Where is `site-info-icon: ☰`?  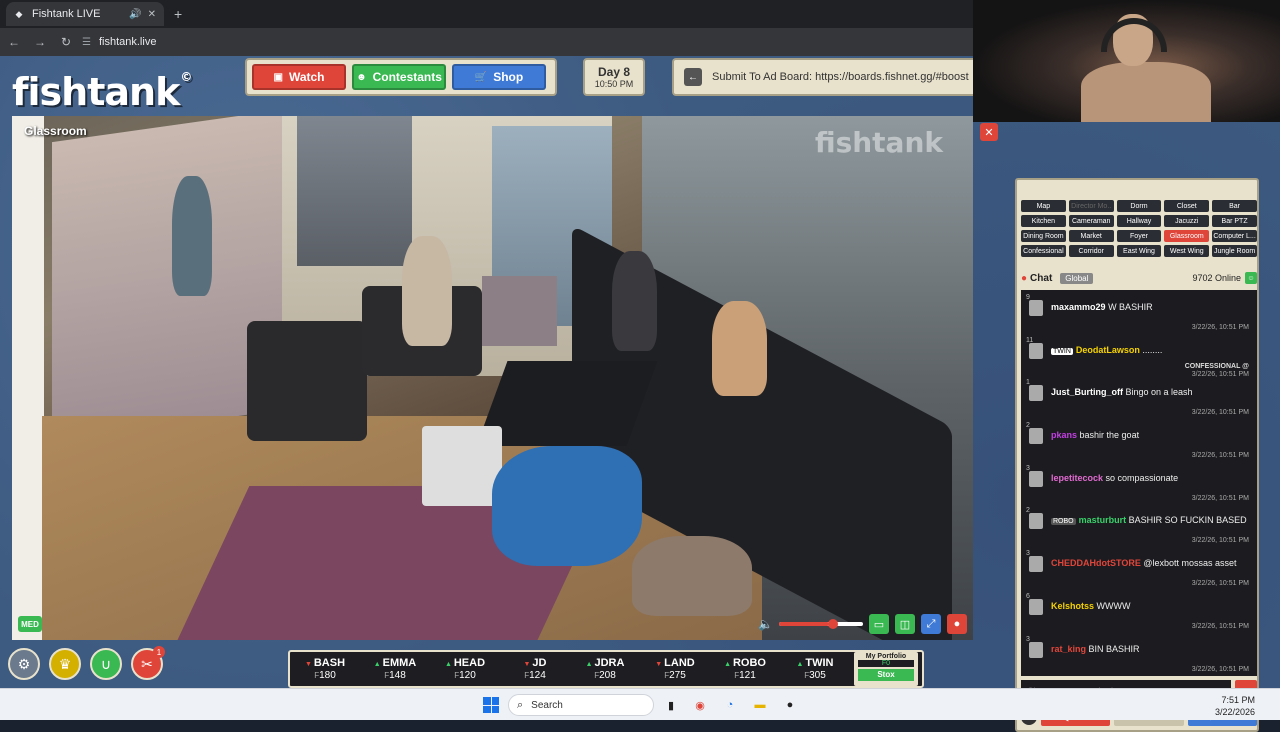 site-info-icon: ☰ is located at coordinates (86, 42).